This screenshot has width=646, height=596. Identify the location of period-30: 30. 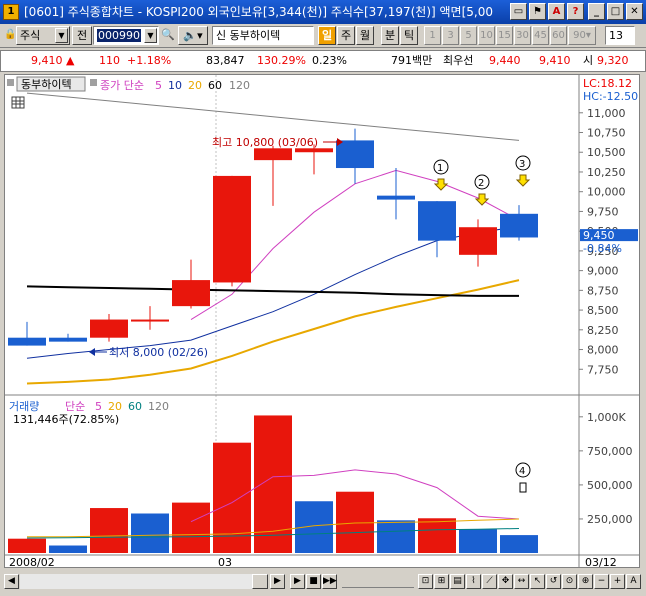
(522, 35).